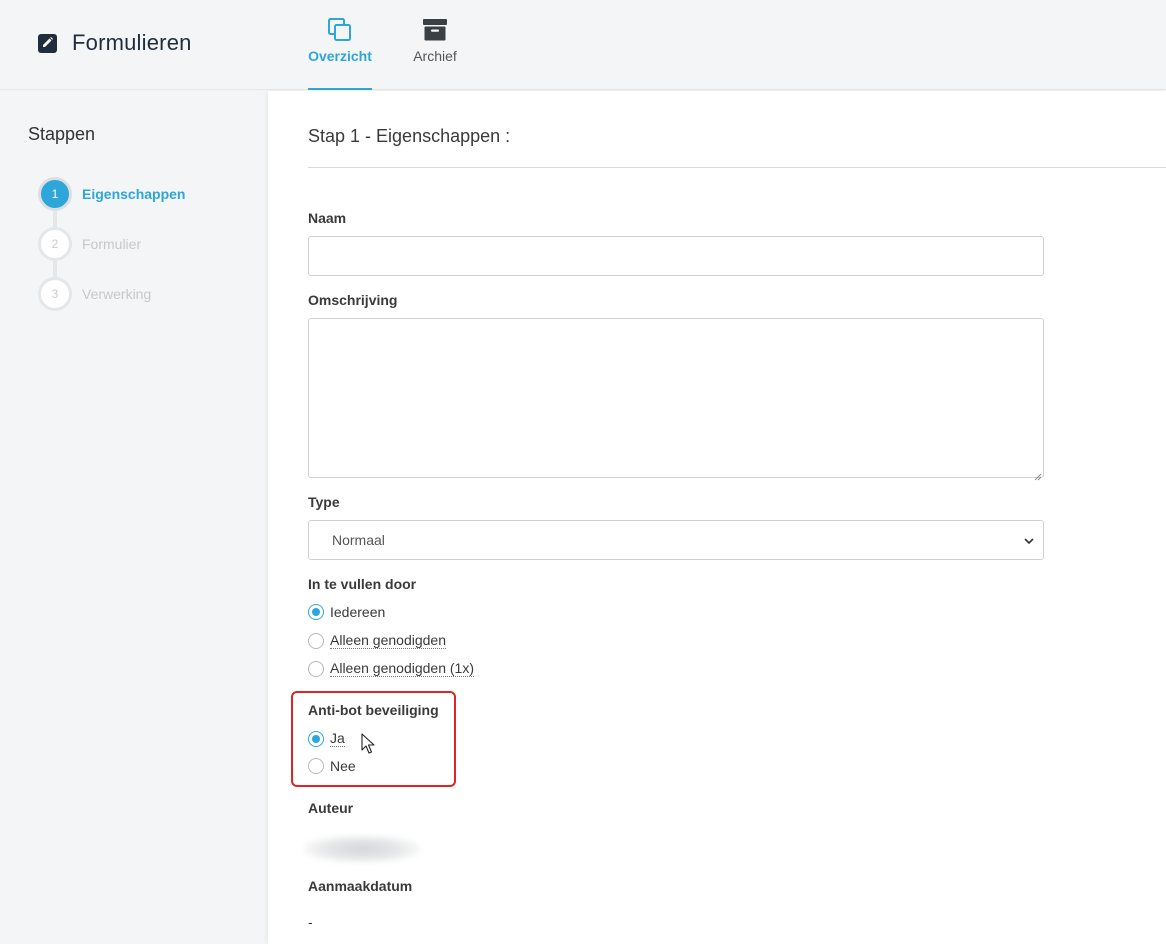 Image resolution: width=1166 pixels, height=944 pixels. What do you see at coordinates (340, 45) in the screenshot?
I see `tab-overzicht: Overzicht` at bounding box center [340, 45].